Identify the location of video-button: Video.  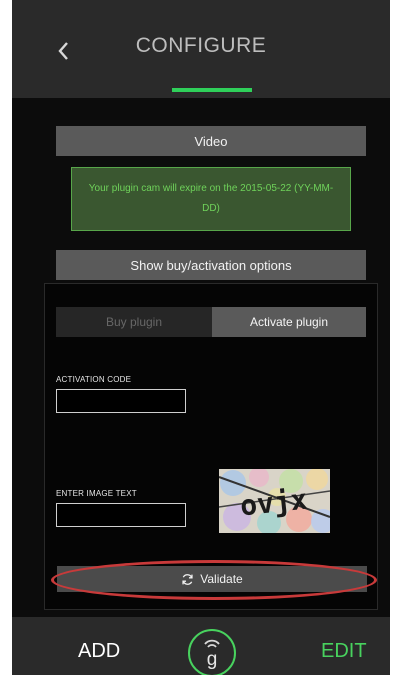
(211, 141).